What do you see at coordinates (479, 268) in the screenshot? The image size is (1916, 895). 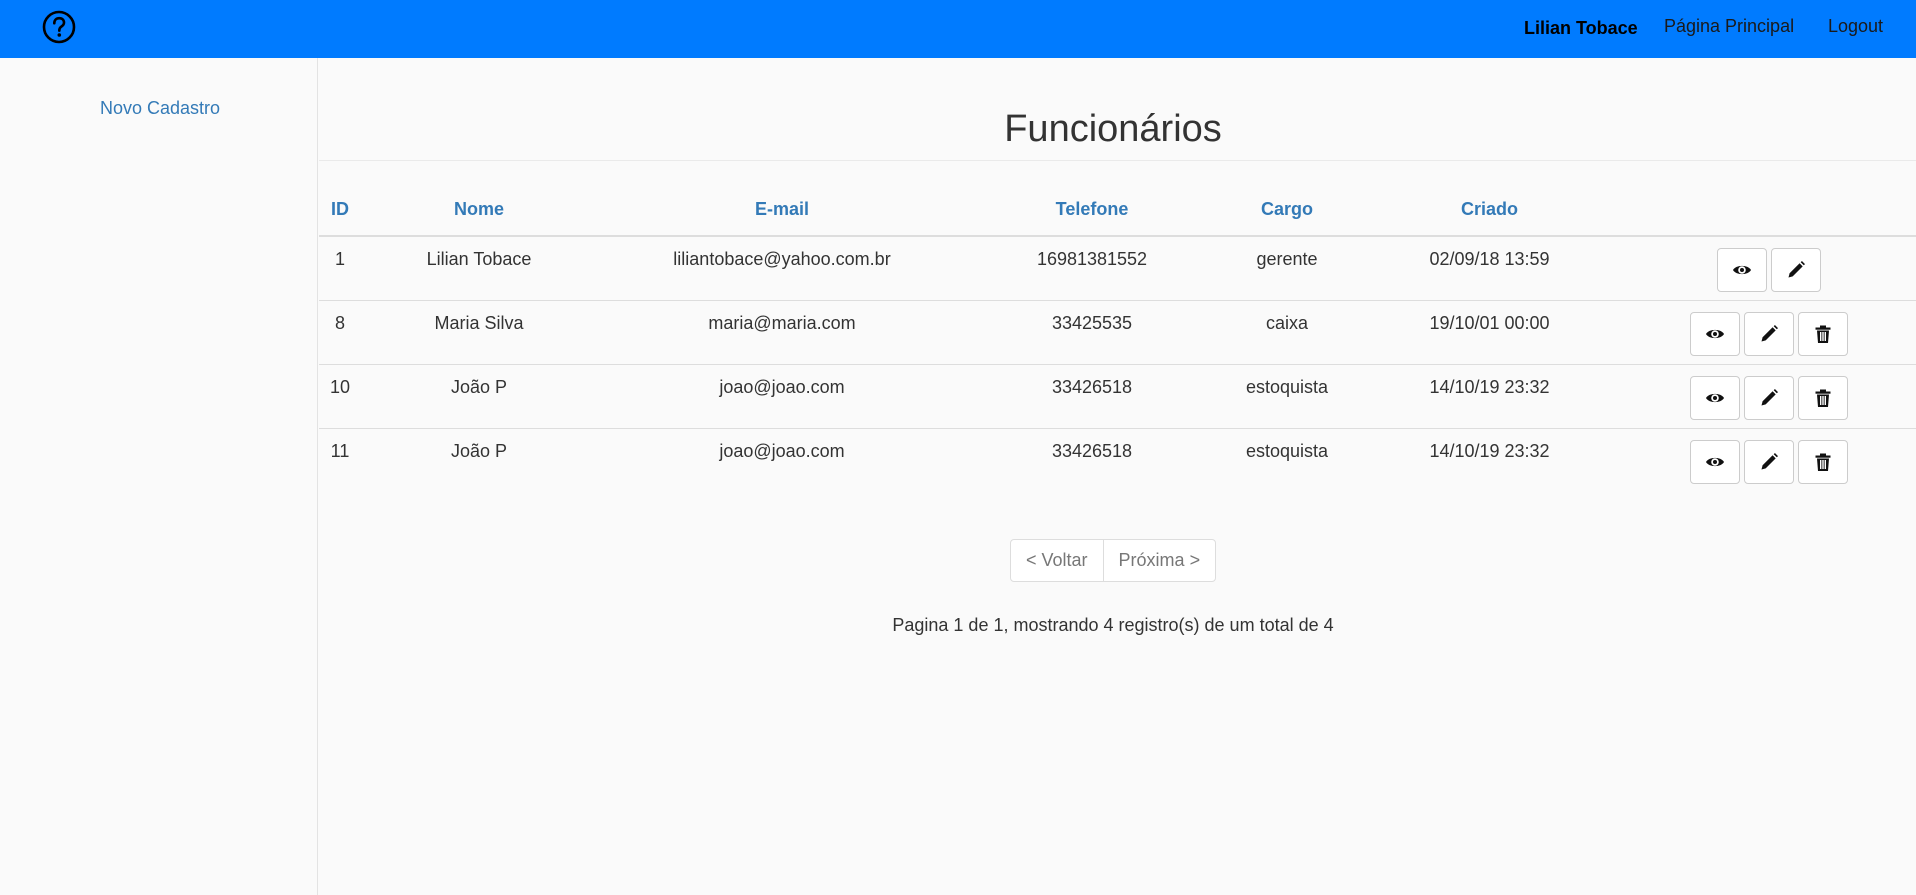 I see `cell-nome: Lilian Tobace` at bounding box center [479, 268].